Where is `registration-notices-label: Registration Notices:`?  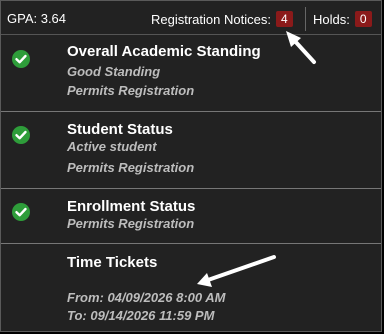 registration-notices-label: Registration Notices: is located at coordinates (211, 19).